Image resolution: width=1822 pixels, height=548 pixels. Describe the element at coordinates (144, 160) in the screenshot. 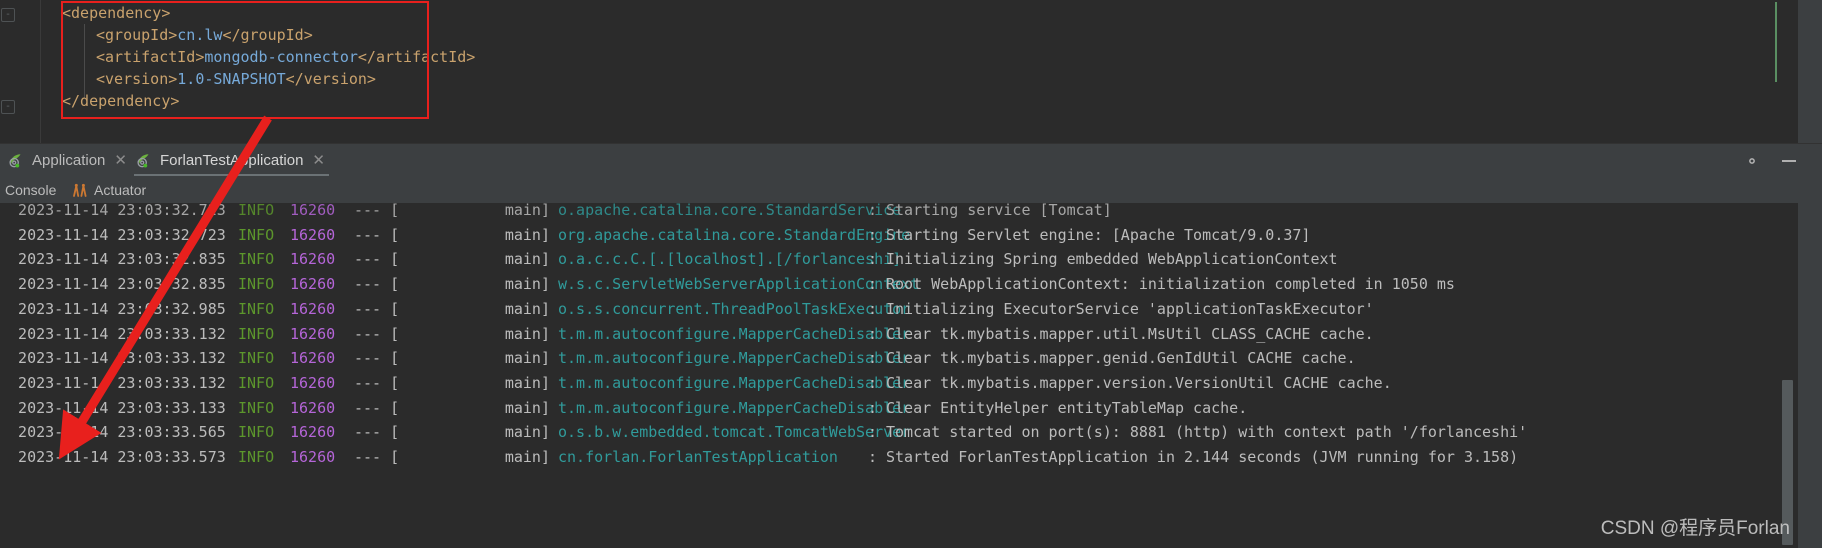

I see `spring-boot-icon` at that location.